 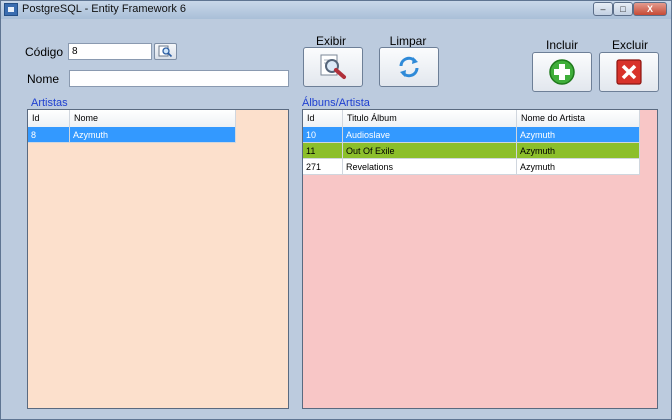 I want to click on exibir-label: Exibir, so click(x=330, y=41).